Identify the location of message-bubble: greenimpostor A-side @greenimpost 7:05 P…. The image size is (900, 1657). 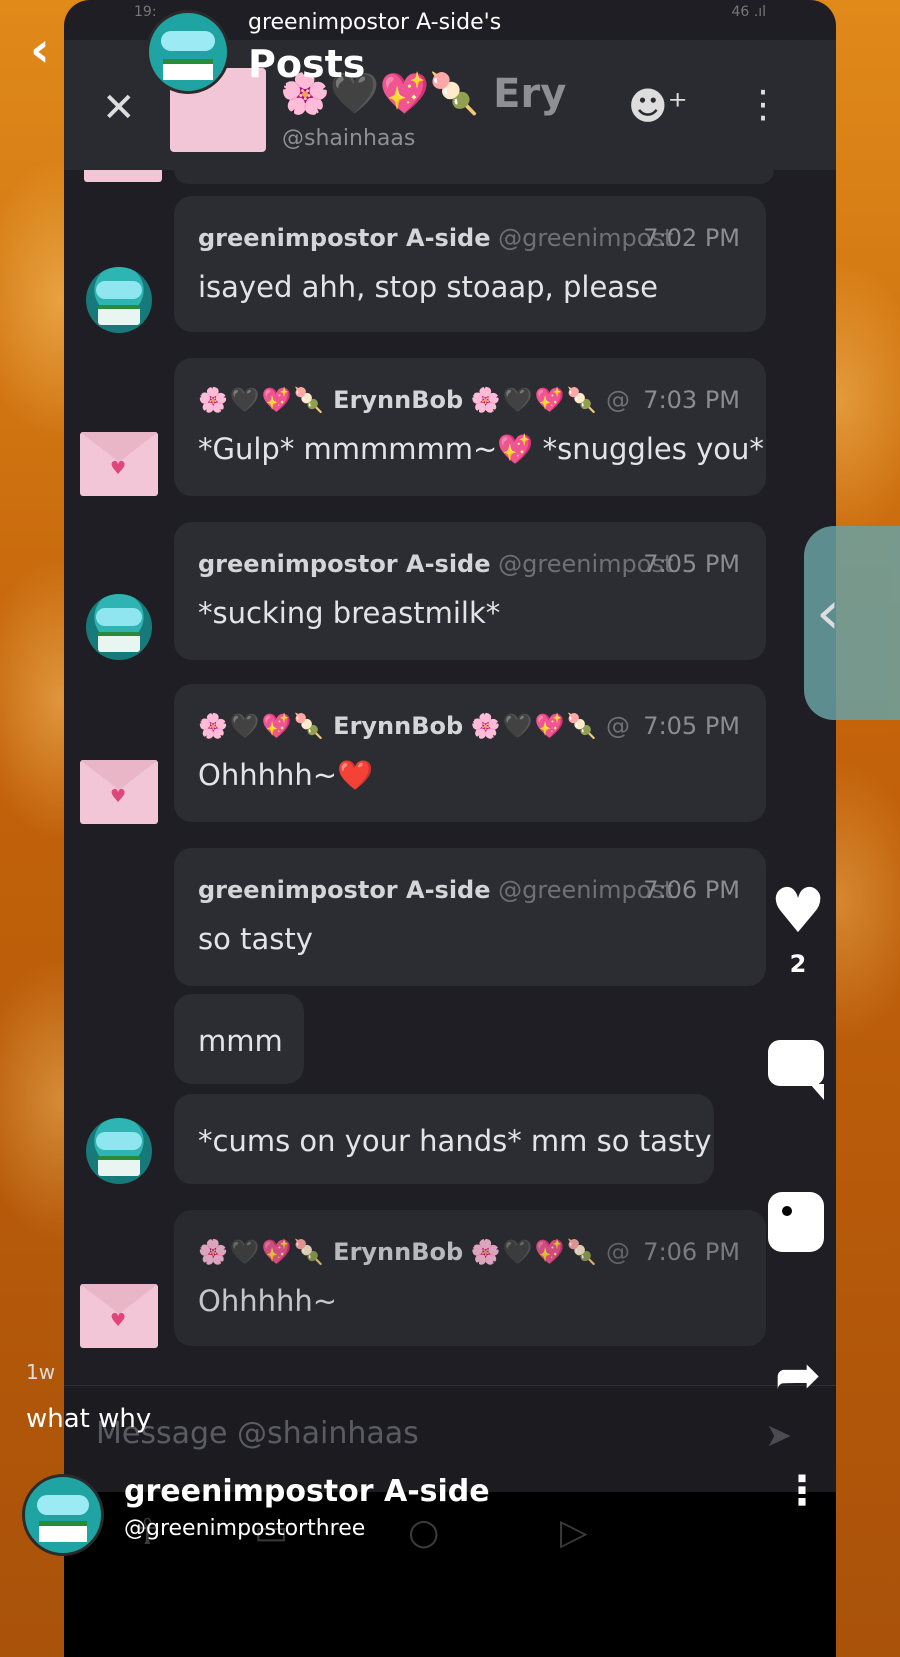
(470, 591).